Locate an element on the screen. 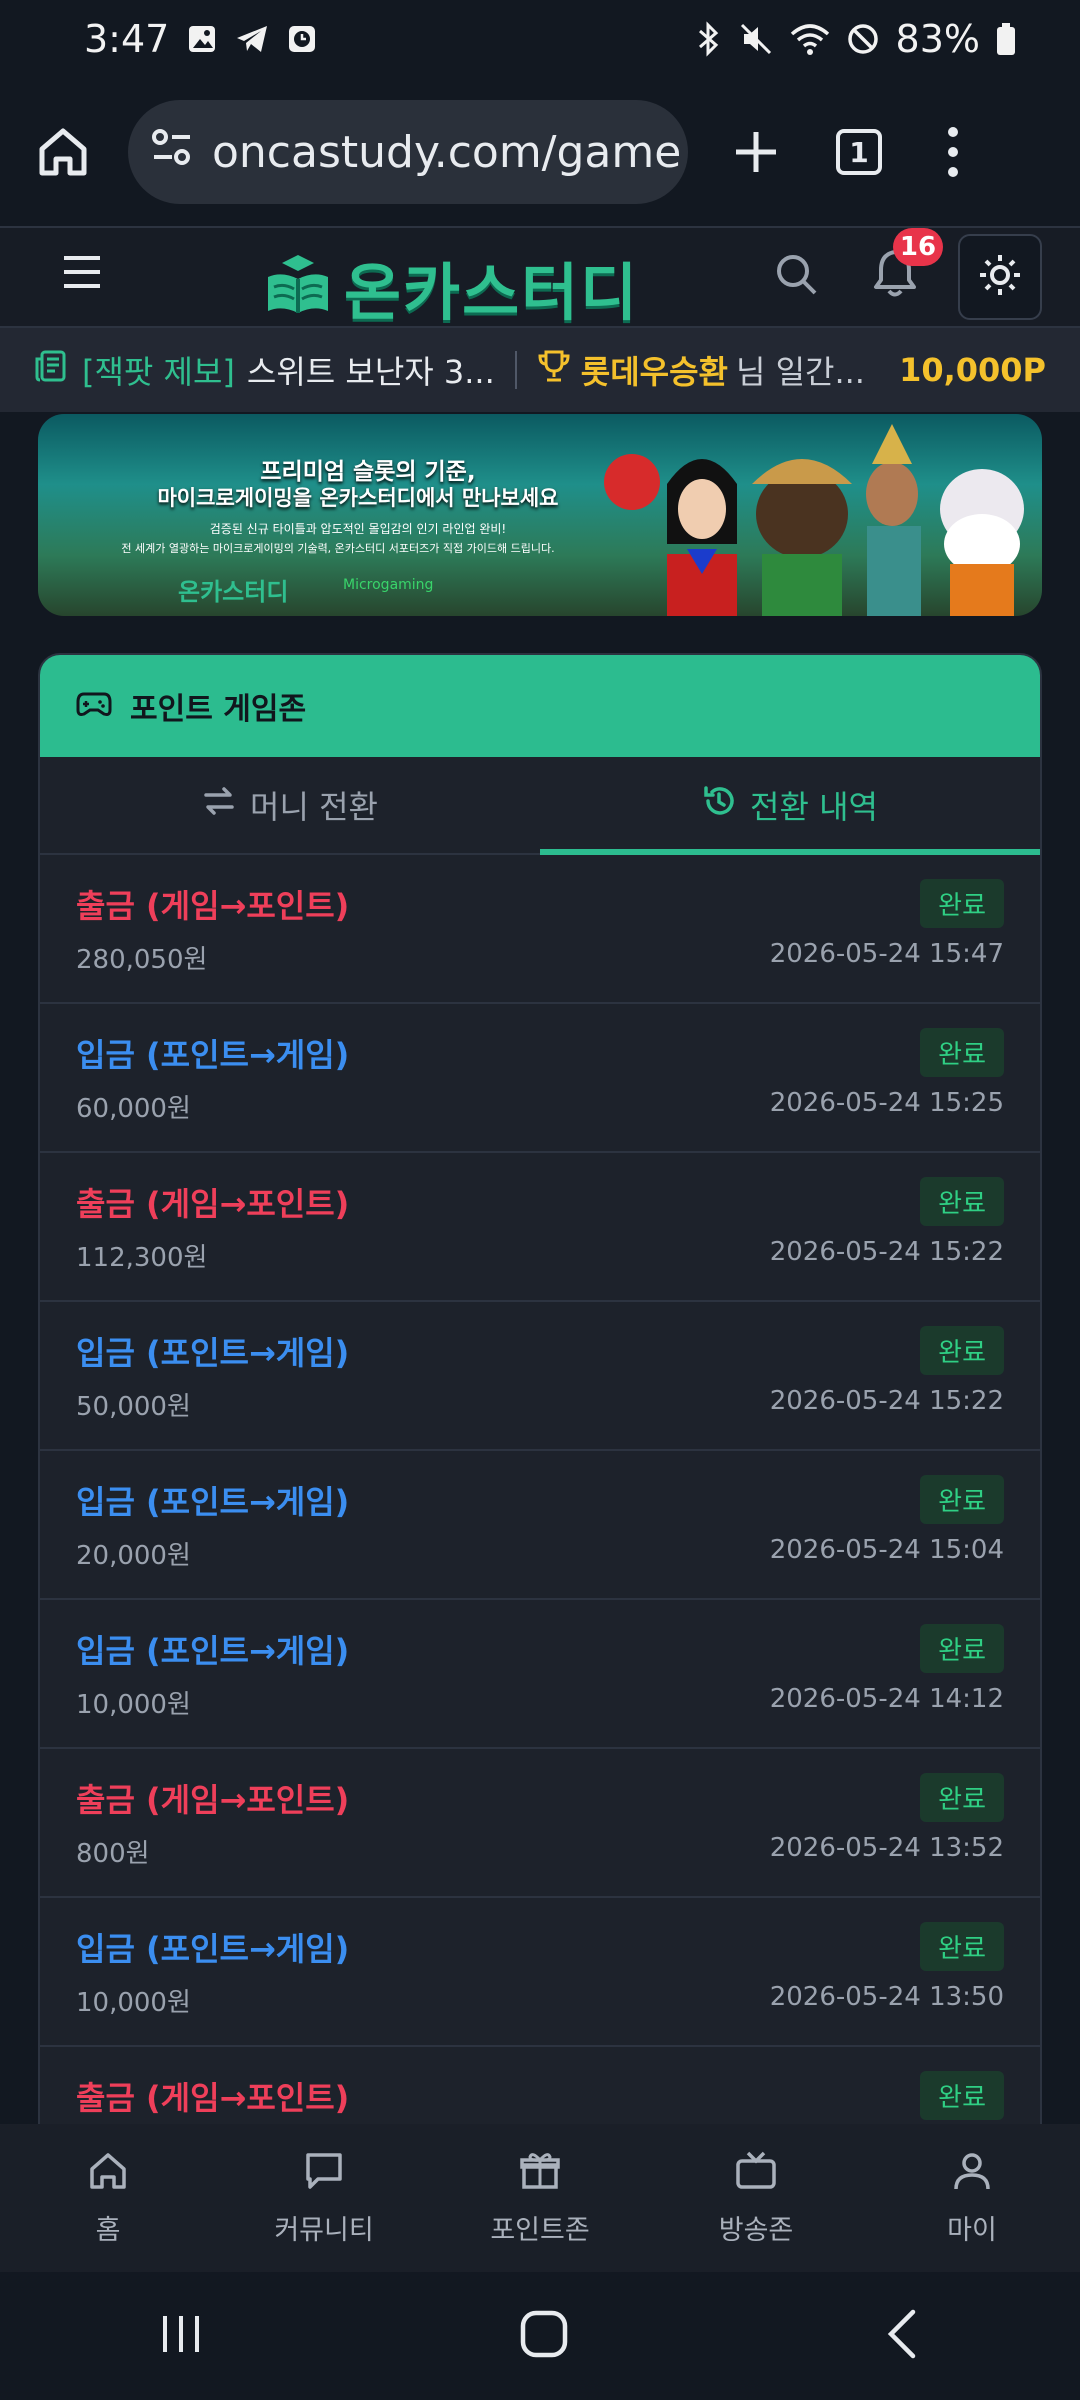 The height and width of the screenshot is (2400, 1080). nav-label: 홈 is located at coordinates (108, 2230).